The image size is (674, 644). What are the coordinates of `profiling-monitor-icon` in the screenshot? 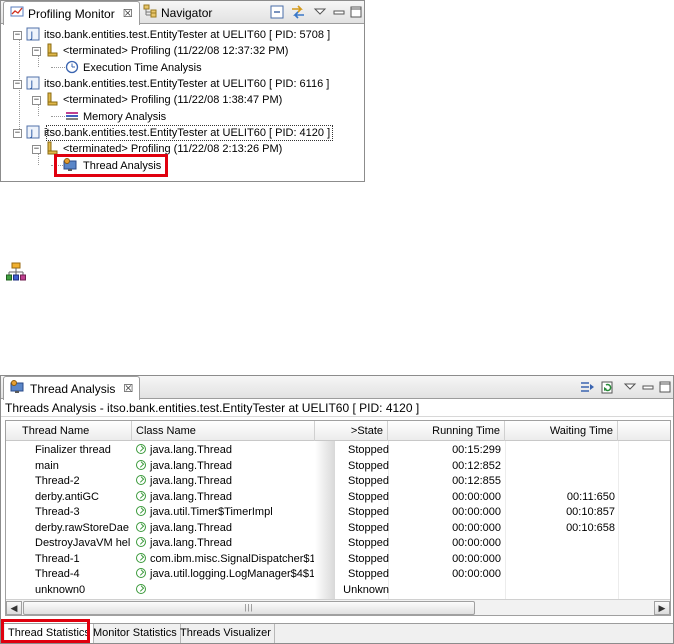 It's located at (17, 13).